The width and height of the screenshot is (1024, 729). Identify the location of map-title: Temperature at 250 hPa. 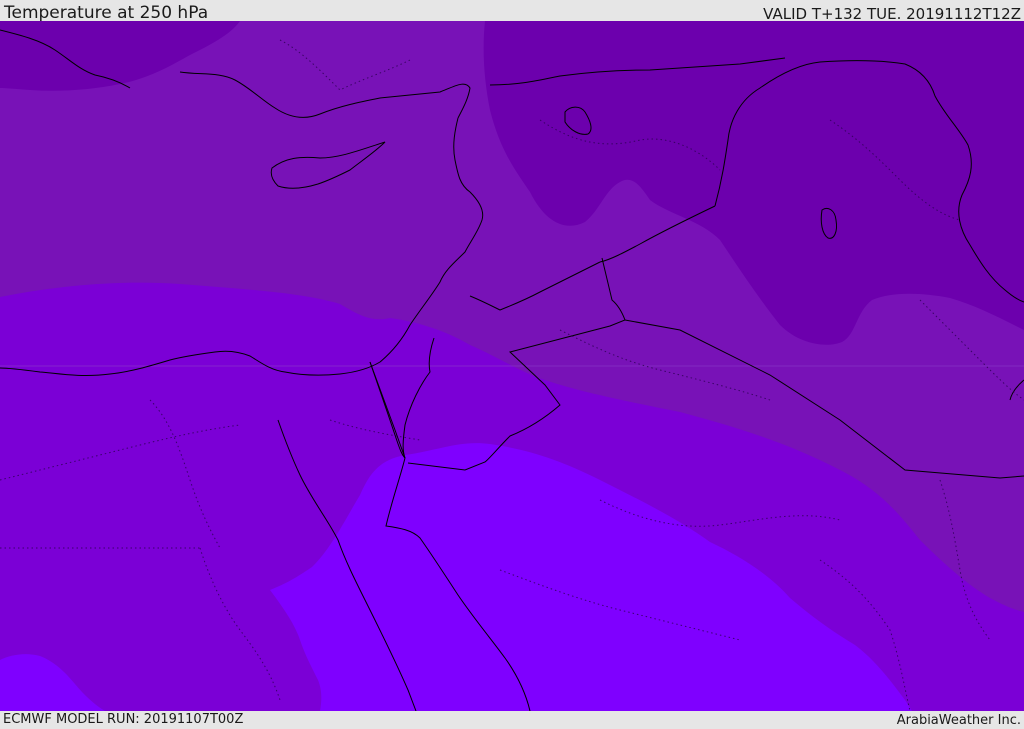
(106, 13).